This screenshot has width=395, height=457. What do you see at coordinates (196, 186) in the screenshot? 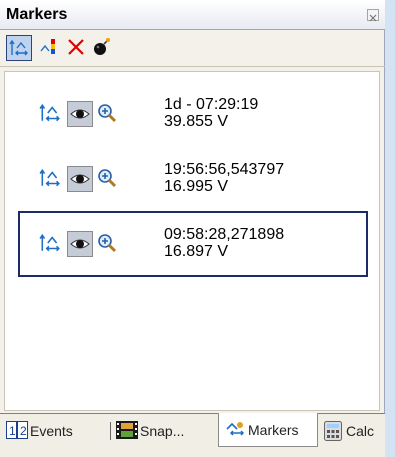
I see `marker-value: 16.995 V` at bounding box center [196, 186].